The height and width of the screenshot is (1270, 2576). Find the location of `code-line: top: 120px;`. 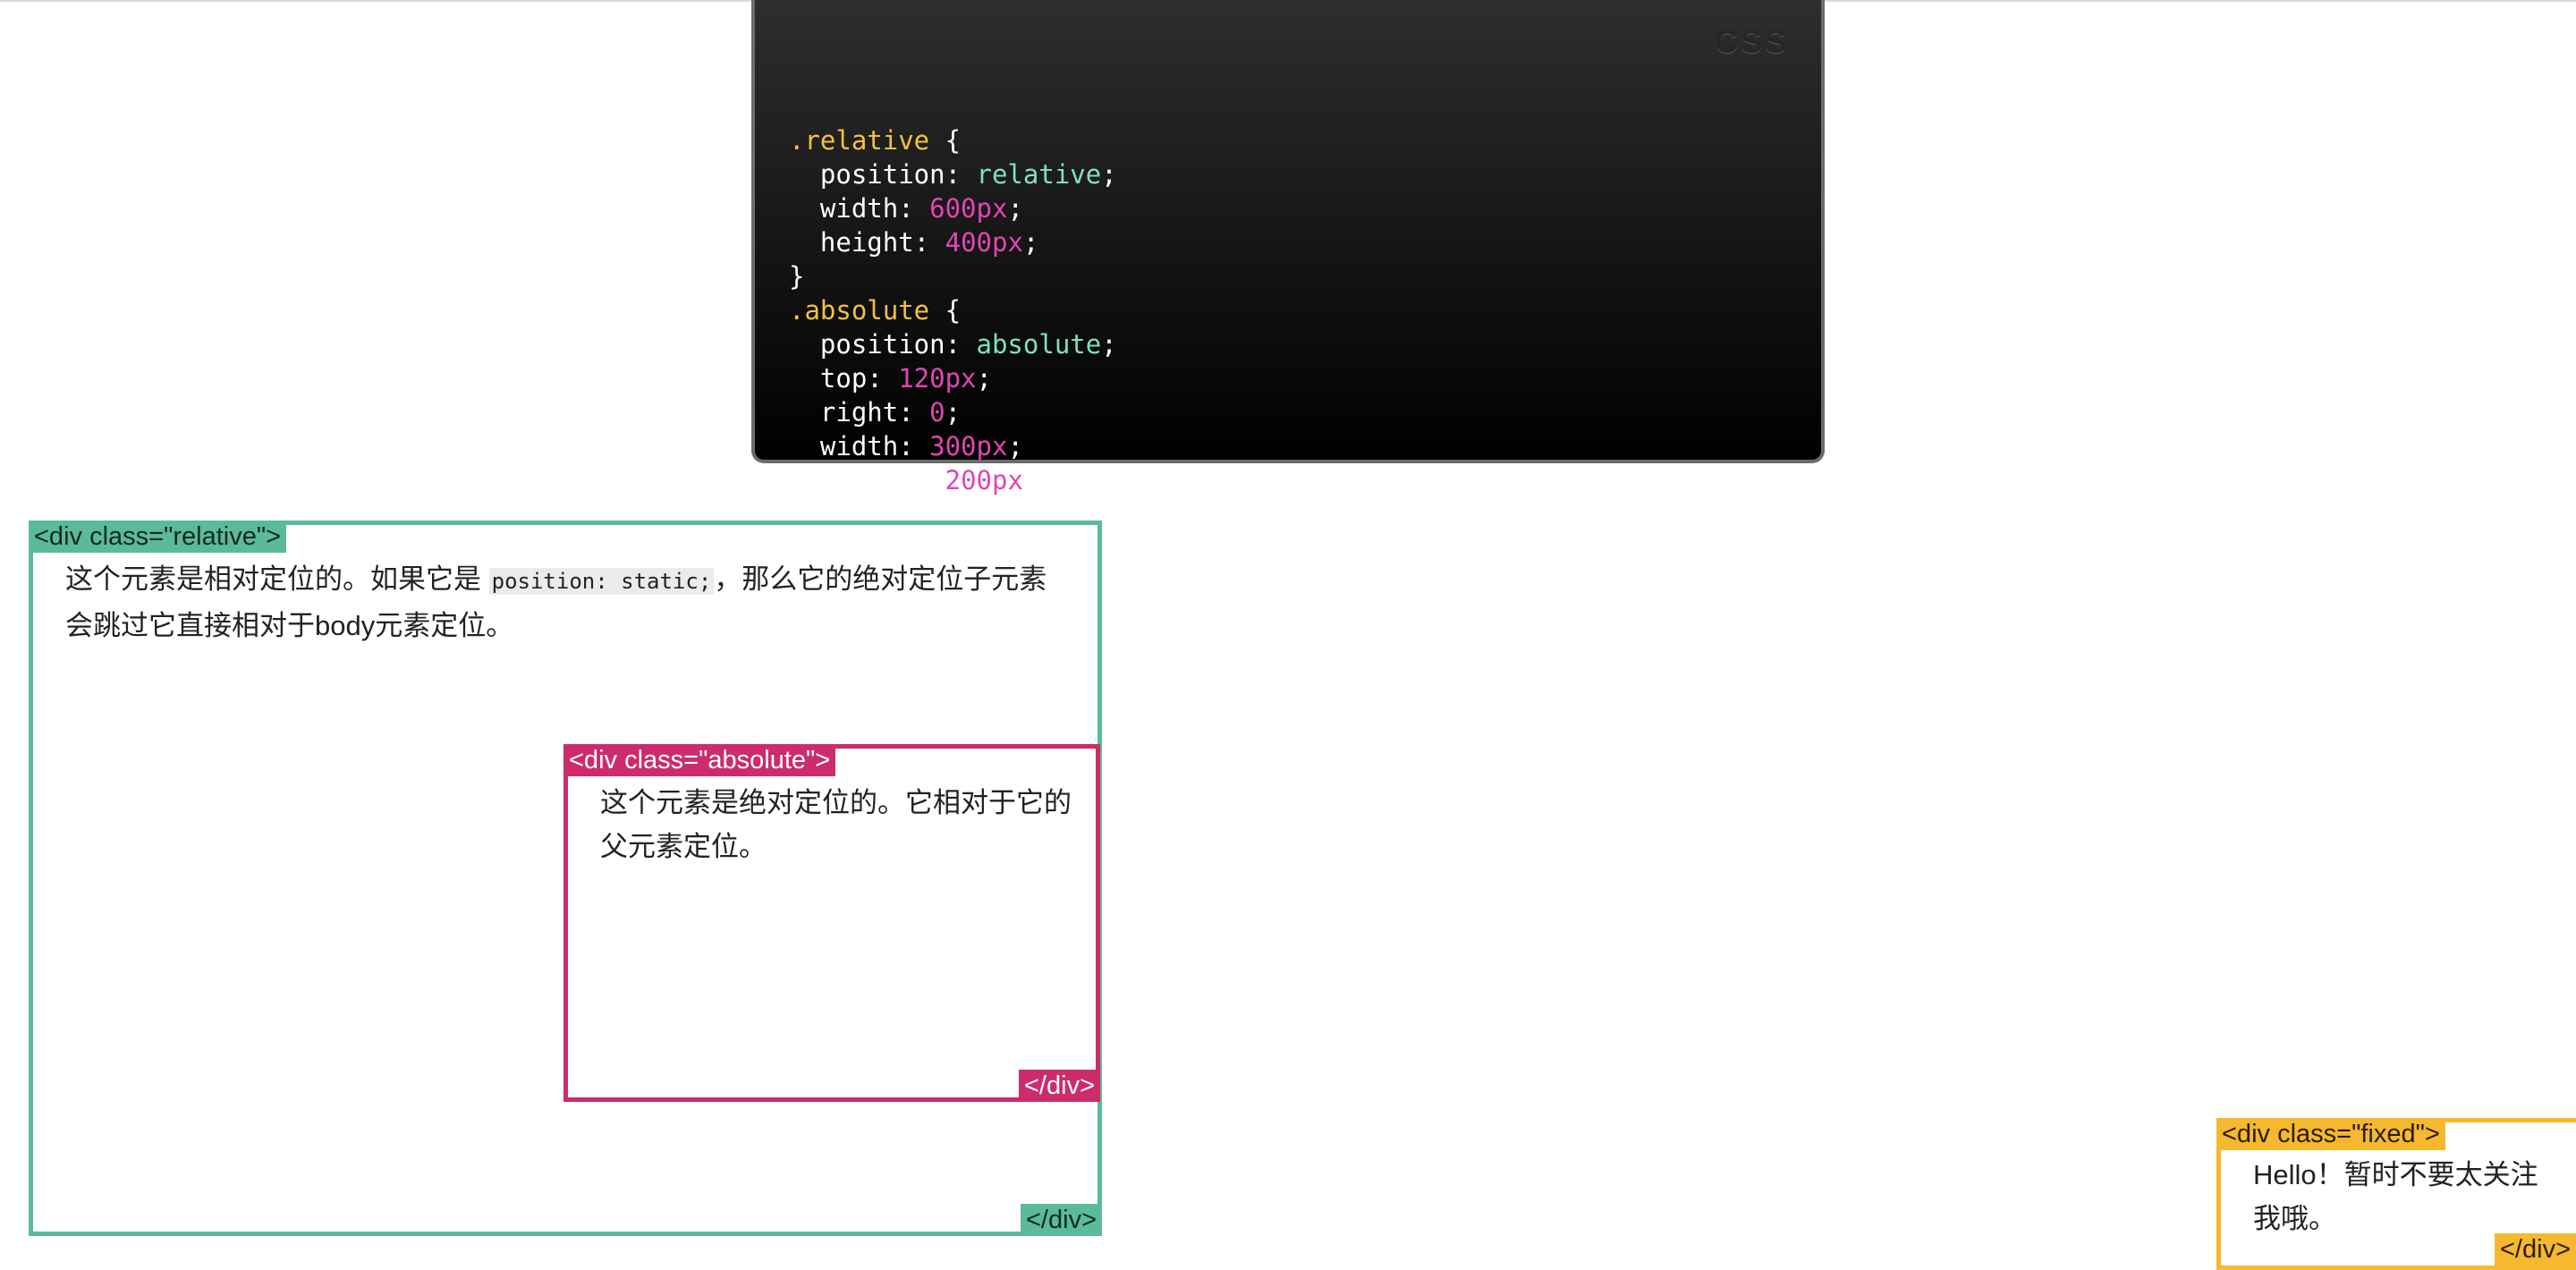

code-line: top: 120px; is located at coordinates (1305, 378).